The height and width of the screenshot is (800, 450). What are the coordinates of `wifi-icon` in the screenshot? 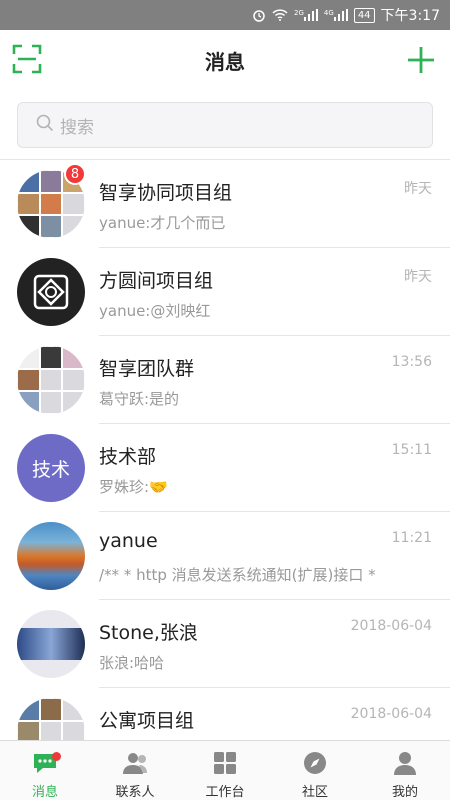 It's located at (280, 15).